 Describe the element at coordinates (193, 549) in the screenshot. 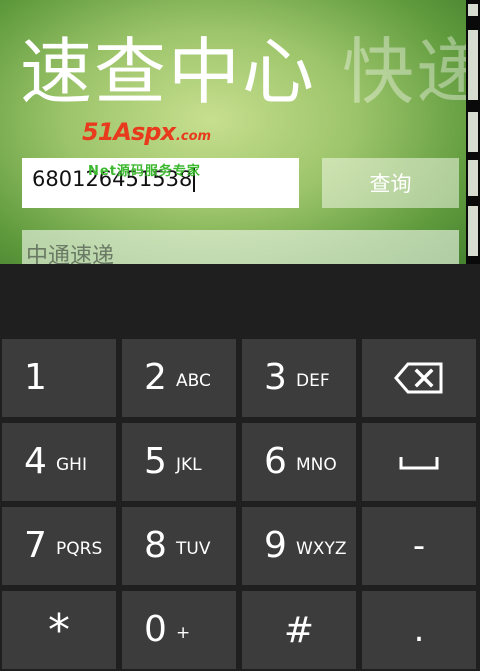

I see `key-8-letters: TUV` at that location.